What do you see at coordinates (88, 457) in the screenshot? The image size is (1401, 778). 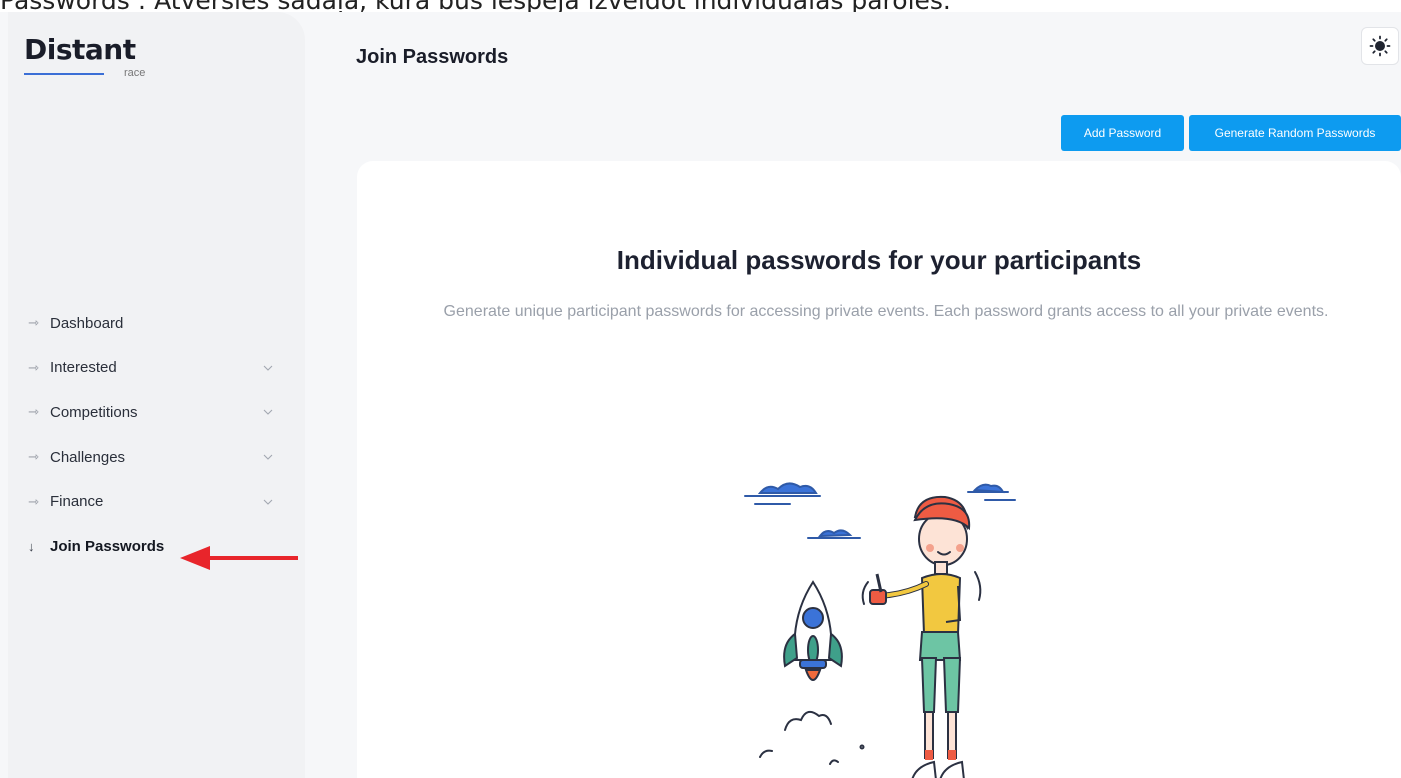 I see `sidebar-item-label: Challenges` at bounding box center [88, 457].